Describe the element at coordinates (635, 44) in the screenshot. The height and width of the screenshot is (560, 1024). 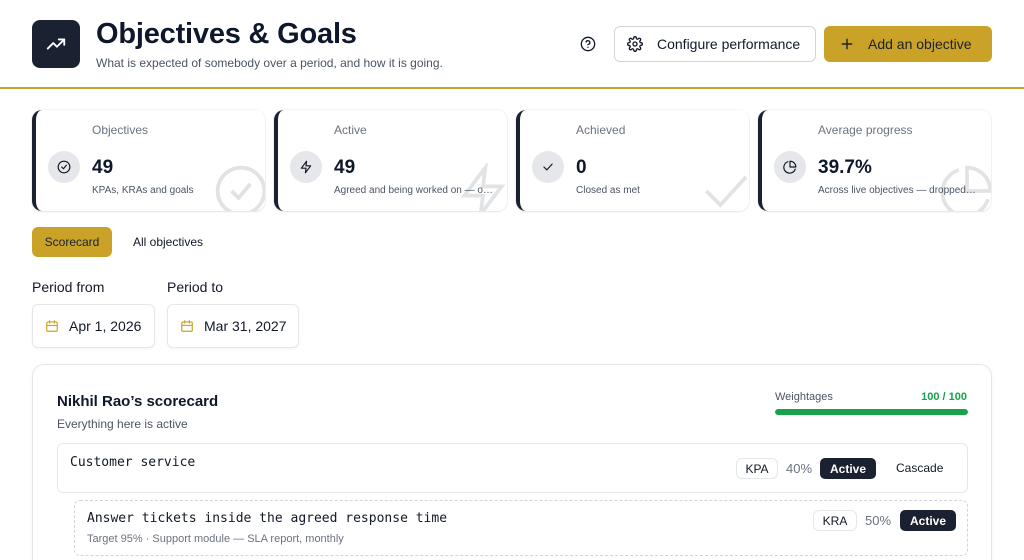
I see `gear-icon` at that location.